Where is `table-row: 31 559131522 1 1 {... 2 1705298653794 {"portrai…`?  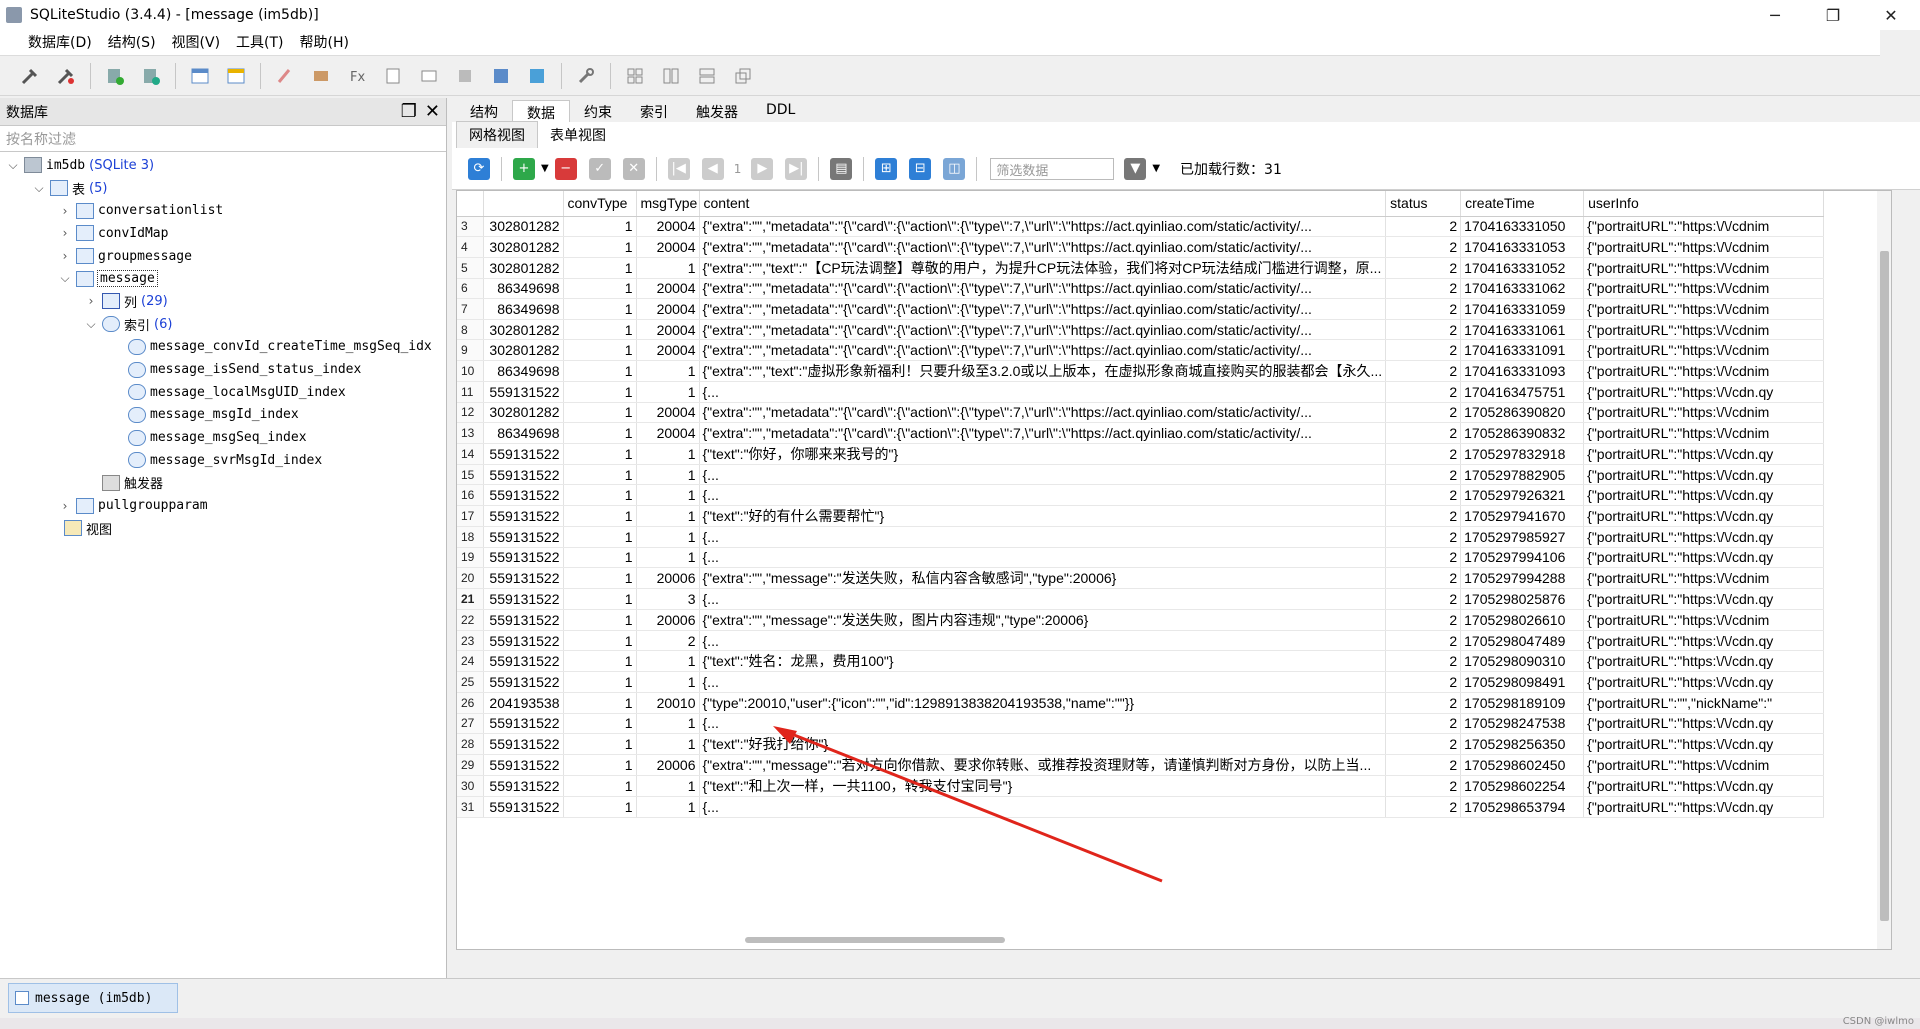
table-row: 31 559131522 1 1 {... 2 1705298653794 {"portrai… is located at coordinates (1141, 807).